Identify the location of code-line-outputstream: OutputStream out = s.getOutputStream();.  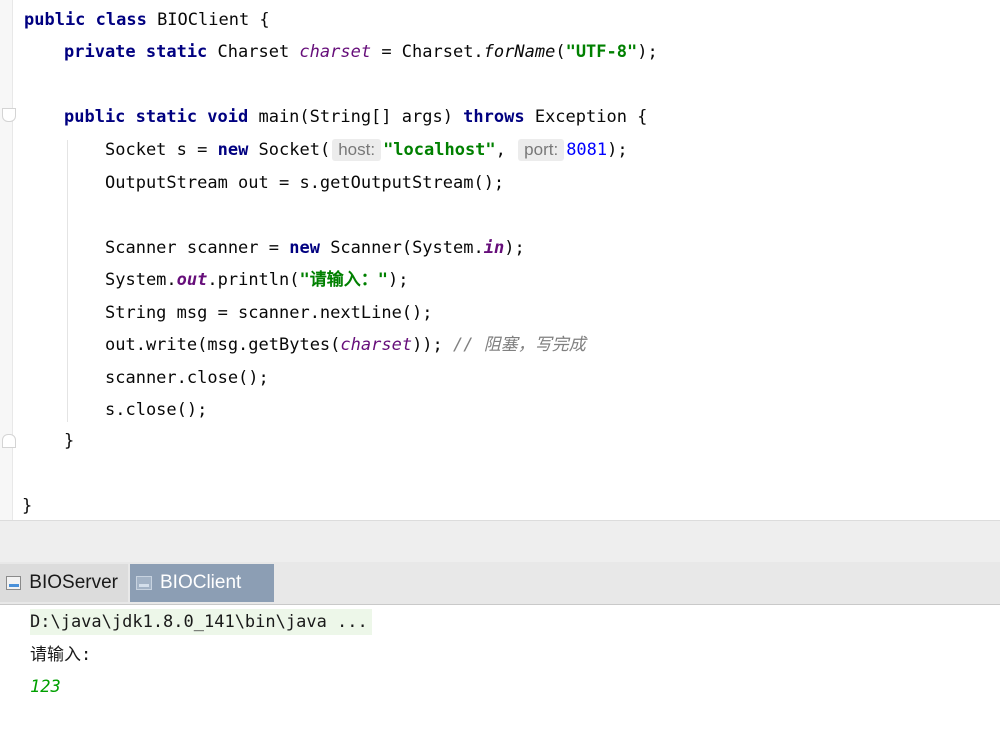
(305, 183).